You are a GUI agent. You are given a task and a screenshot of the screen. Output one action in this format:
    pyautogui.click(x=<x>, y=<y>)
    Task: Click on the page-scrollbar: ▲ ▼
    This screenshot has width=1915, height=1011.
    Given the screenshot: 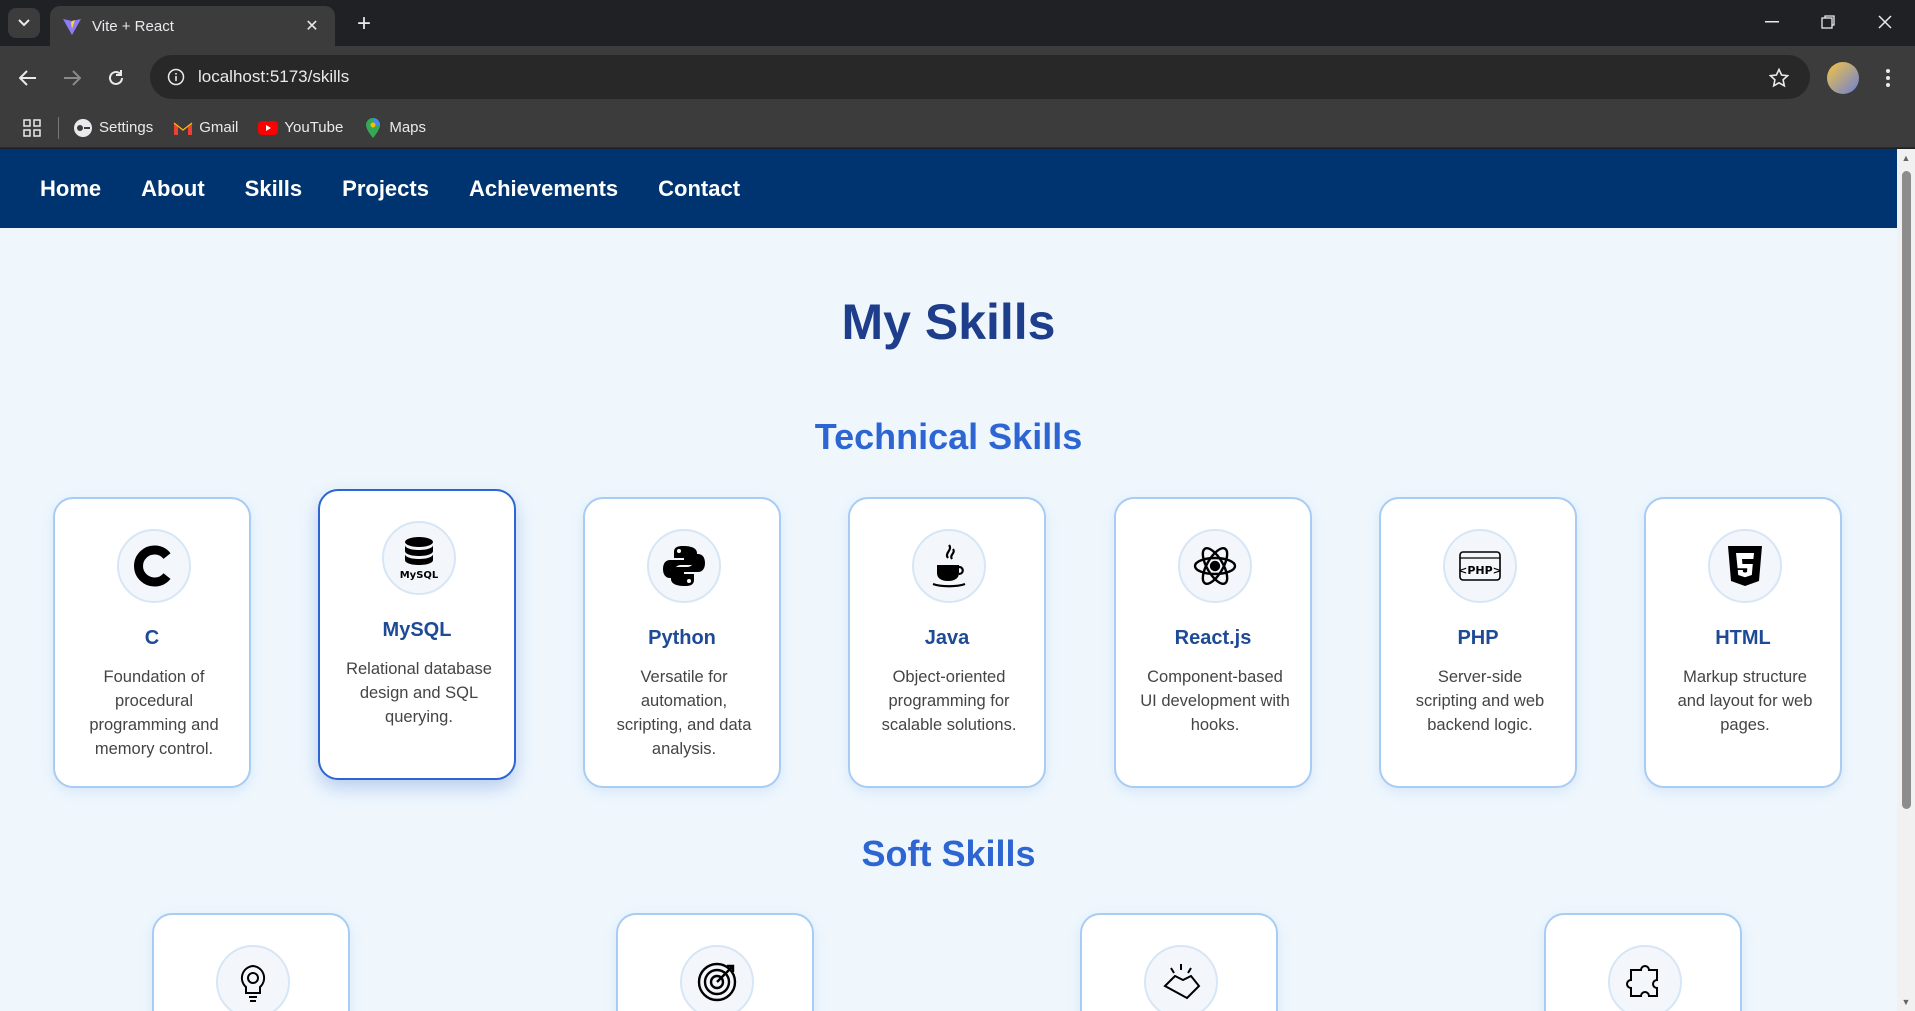 What is the action you would take?
    pyautogui.click(x=1906, y=580)
    